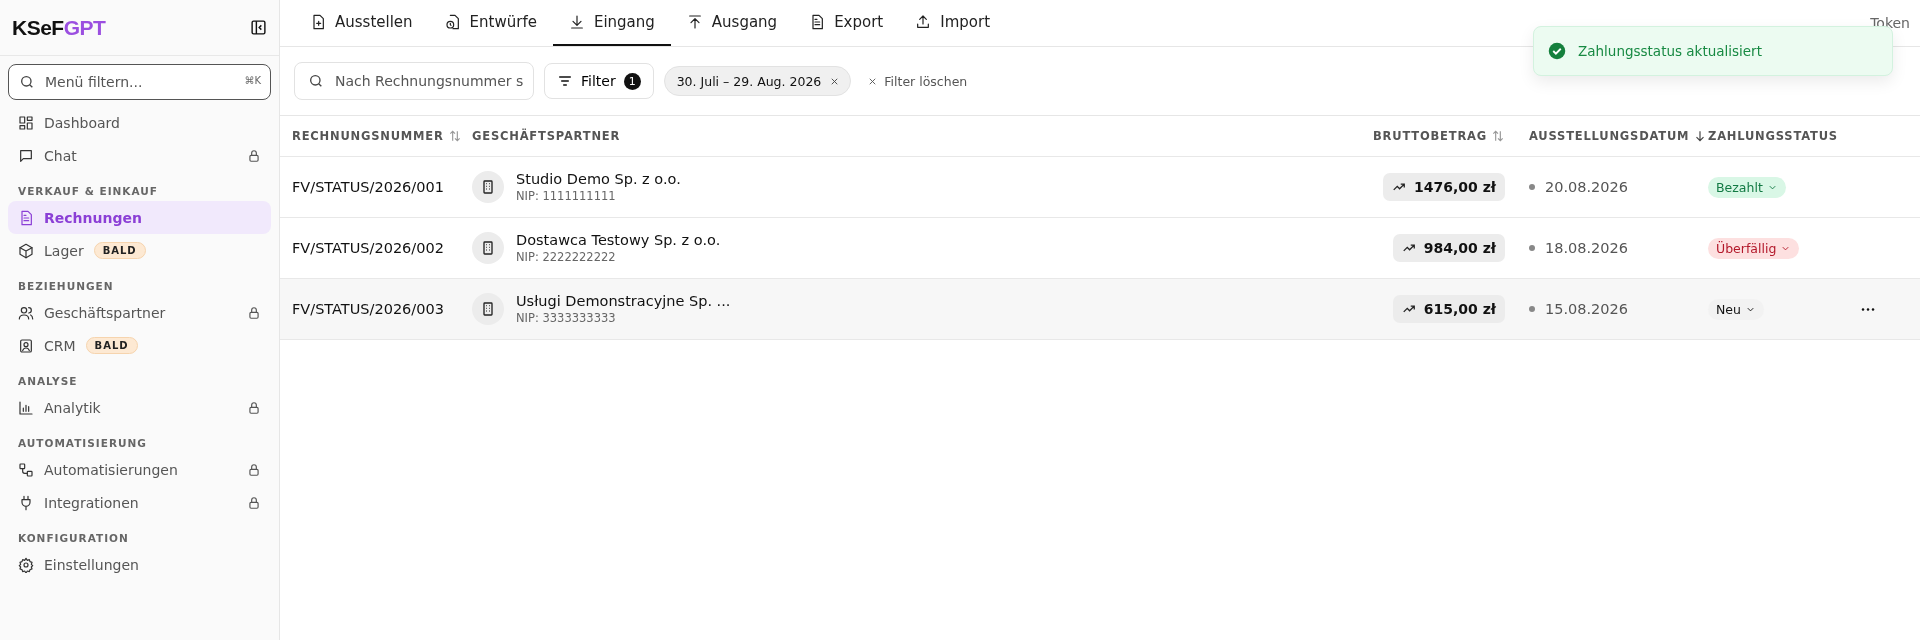 The height and width of the screenshot is (640, 1920). I want to click on nav-item: Lager BALD, so click(139, 250).